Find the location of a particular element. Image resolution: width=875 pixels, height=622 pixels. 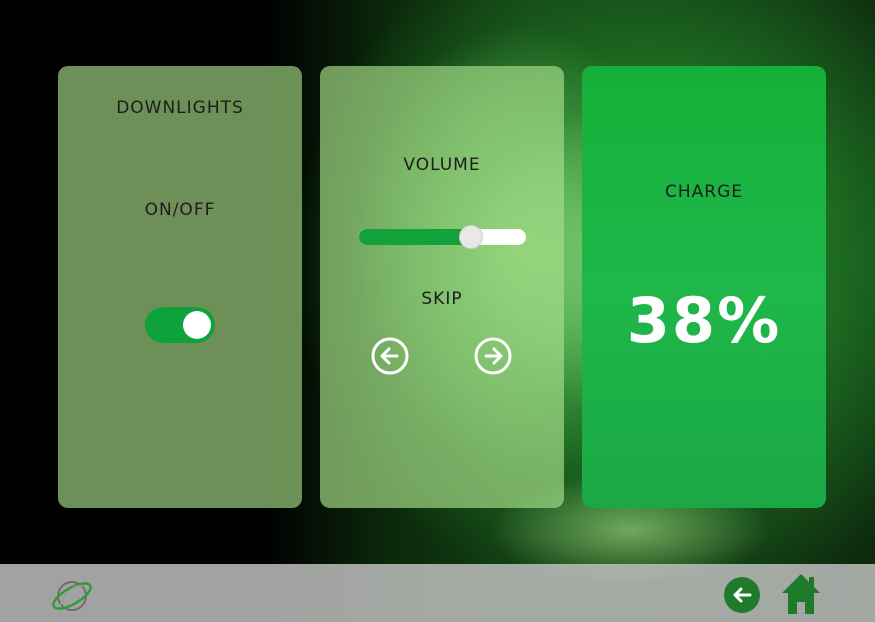

volume-slider-thumb is located at coordinates (471, 237).